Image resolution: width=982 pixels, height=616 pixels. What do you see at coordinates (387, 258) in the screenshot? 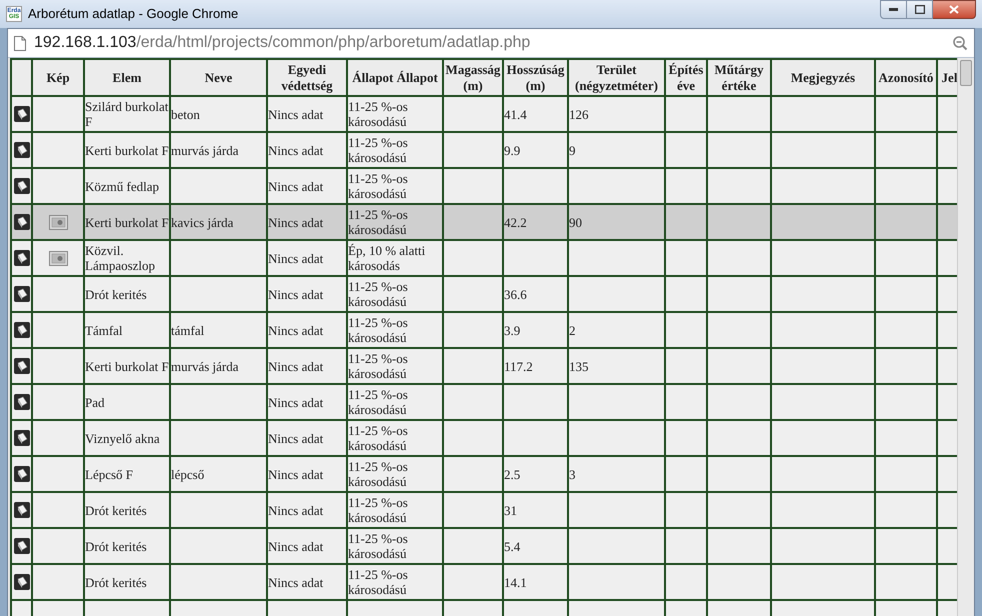
I see `table-cell-text: Ép, 10 % alatti károsodás` at bounding box center [387, 258].